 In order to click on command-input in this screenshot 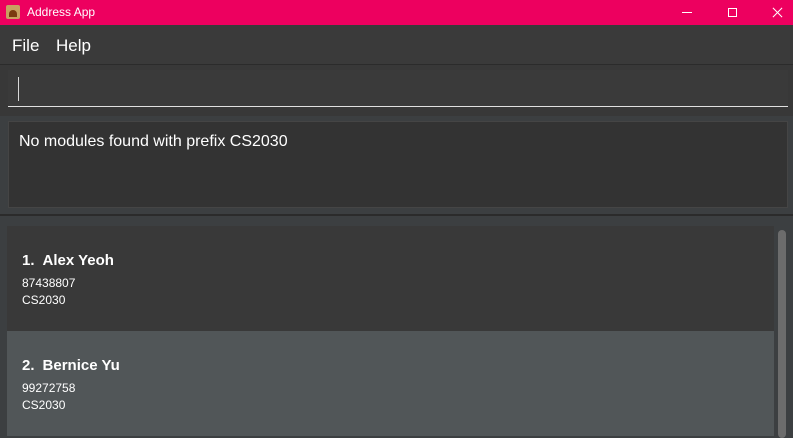, I will do `click(398, 88)`.